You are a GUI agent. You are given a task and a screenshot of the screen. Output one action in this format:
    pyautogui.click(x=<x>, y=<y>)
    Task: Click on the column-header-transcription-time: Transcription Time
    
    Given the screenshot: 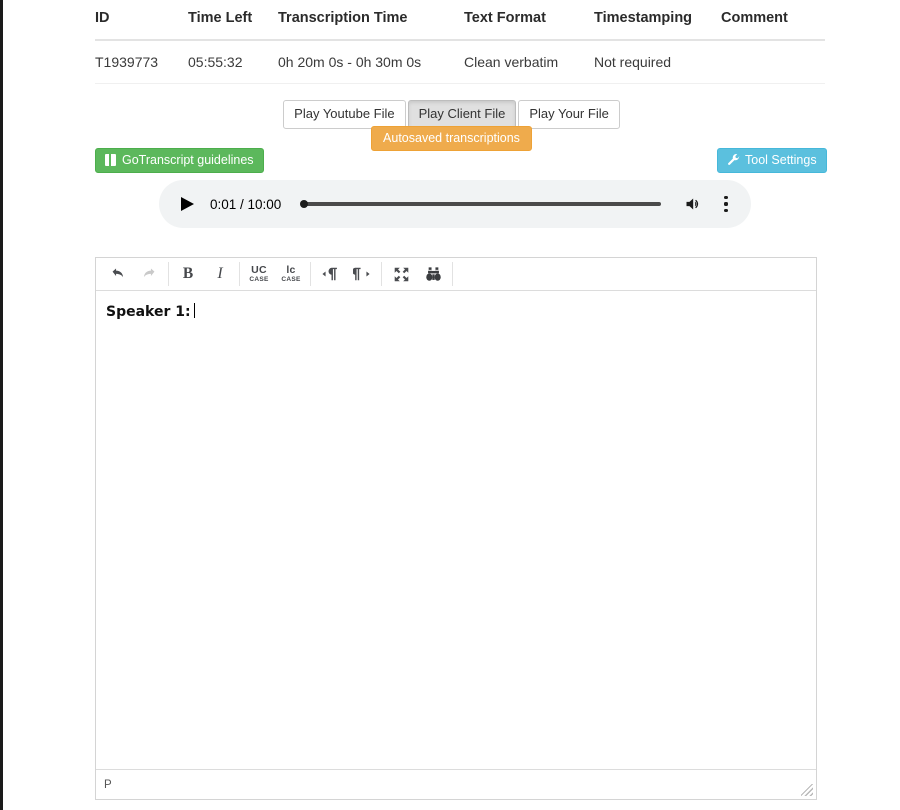 What is the action you would take?
    pyautogui.click(x=371, y=20)
    